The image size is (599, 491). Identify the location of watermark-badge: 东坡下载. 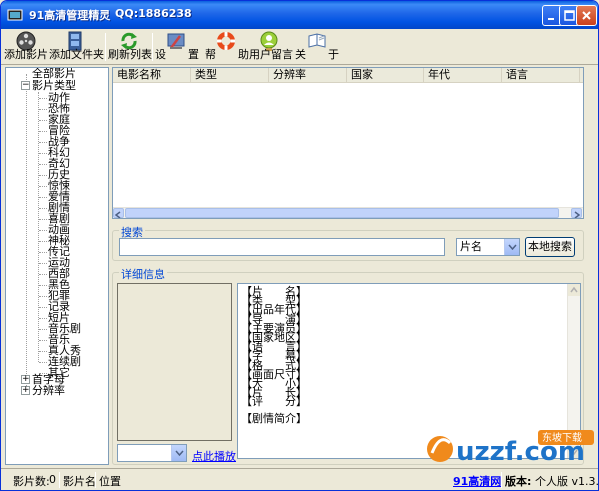
(562, 437).